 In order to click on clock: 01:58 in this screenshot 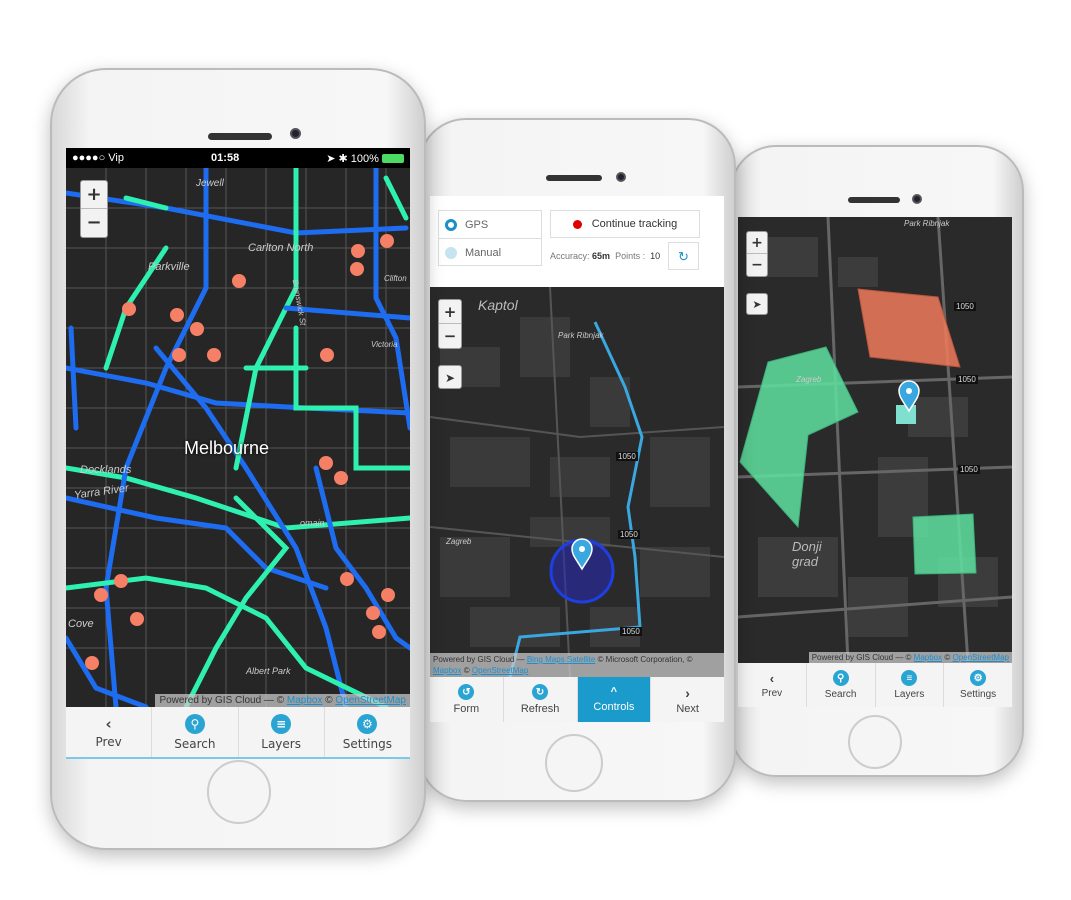, I will do `click(225, 158)`.